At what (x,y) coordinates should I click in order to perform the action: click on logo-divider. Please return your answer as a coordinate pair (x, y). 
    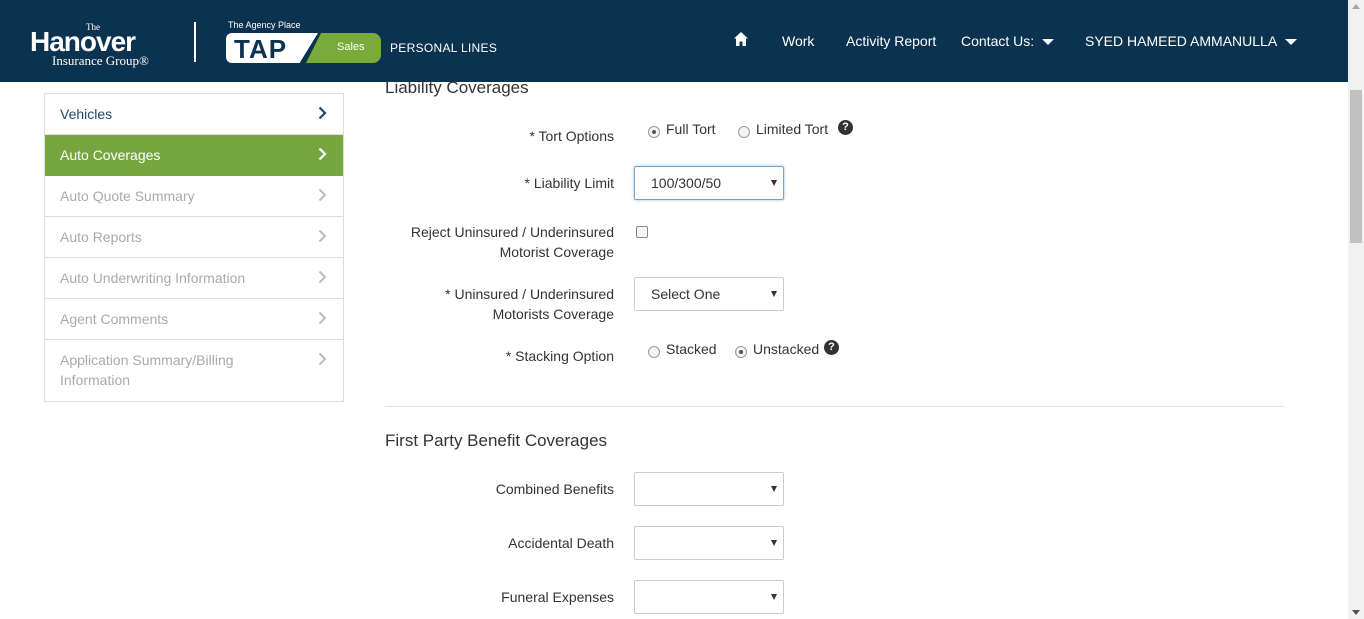
    Looking at the image, I should click on (195, 42).